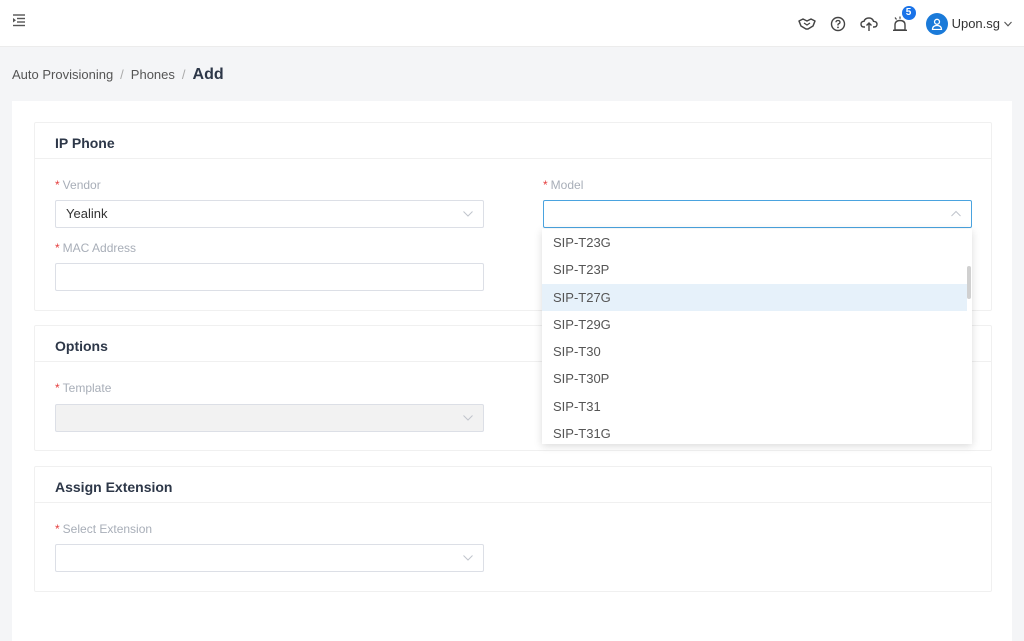  What do you see at coordinates (83, 388) in the screenshot?
I see `template-label: * Template` at bounding box center [83, 388].